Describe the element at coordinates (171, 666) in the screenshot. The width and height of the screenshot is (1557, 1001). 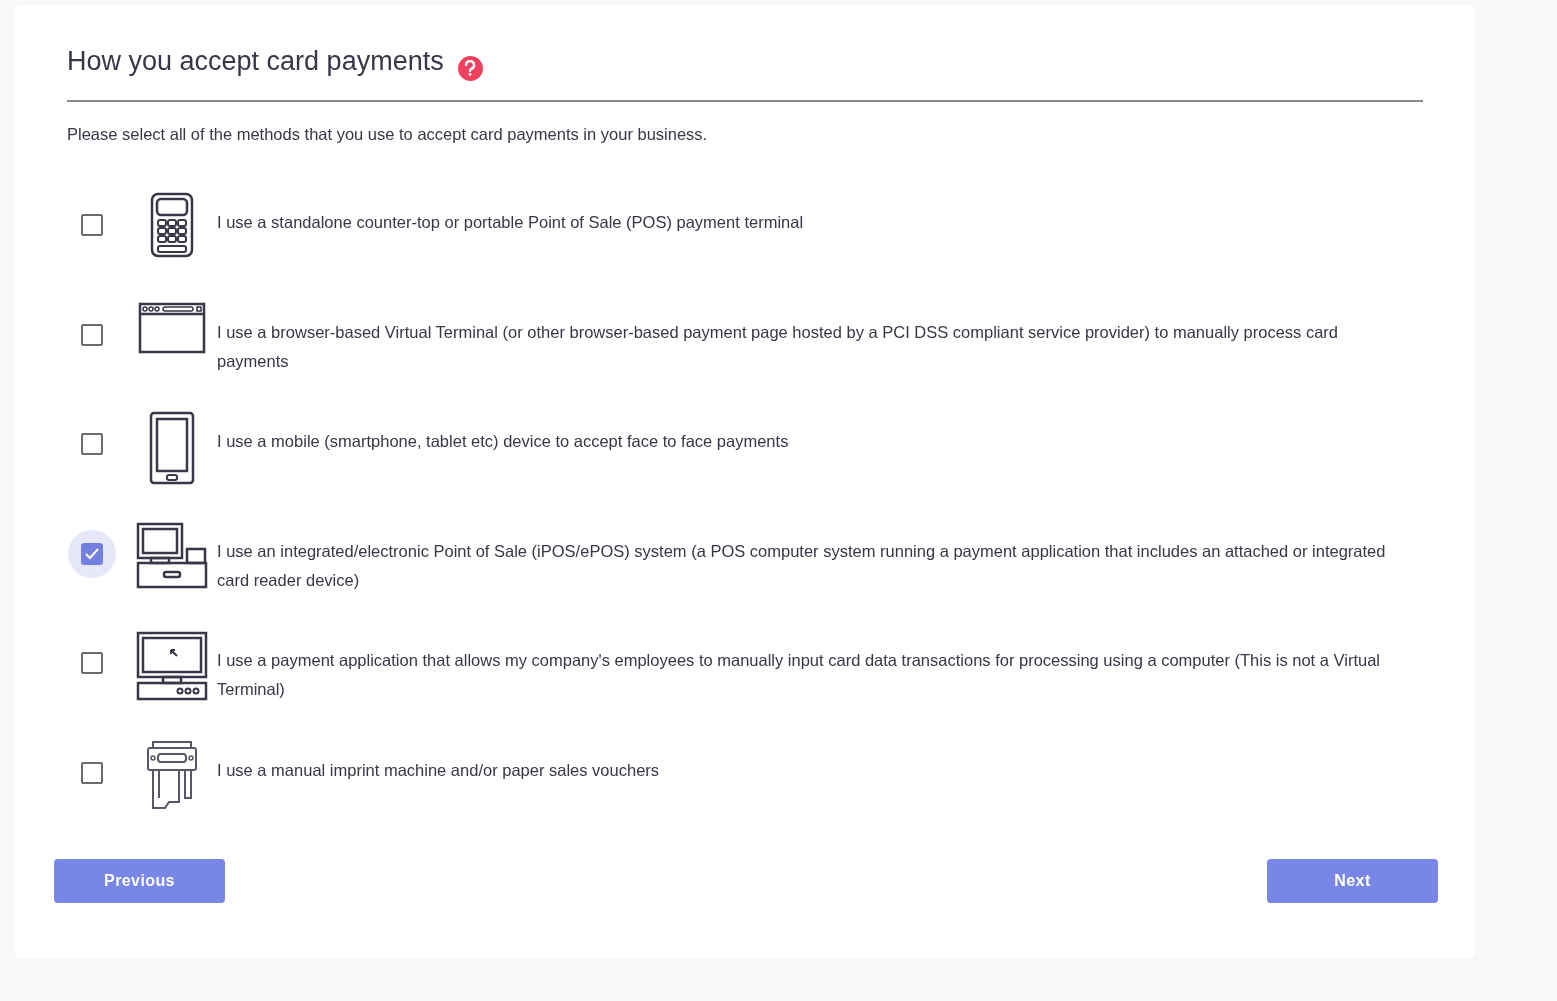
I see `computer-icon` at that location.